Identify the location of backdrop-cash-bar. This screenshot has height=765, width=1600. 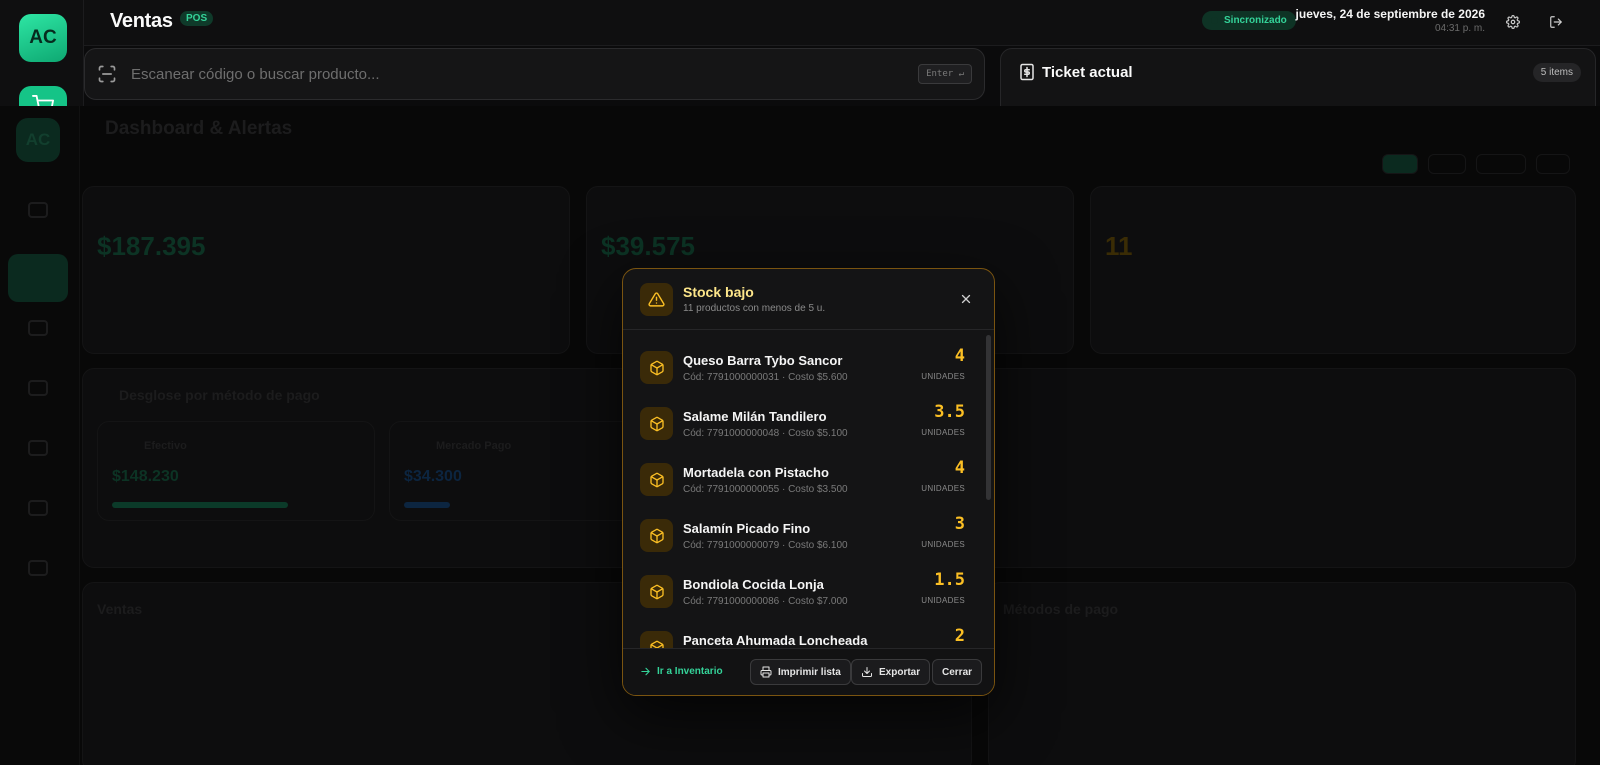
(200, 505).